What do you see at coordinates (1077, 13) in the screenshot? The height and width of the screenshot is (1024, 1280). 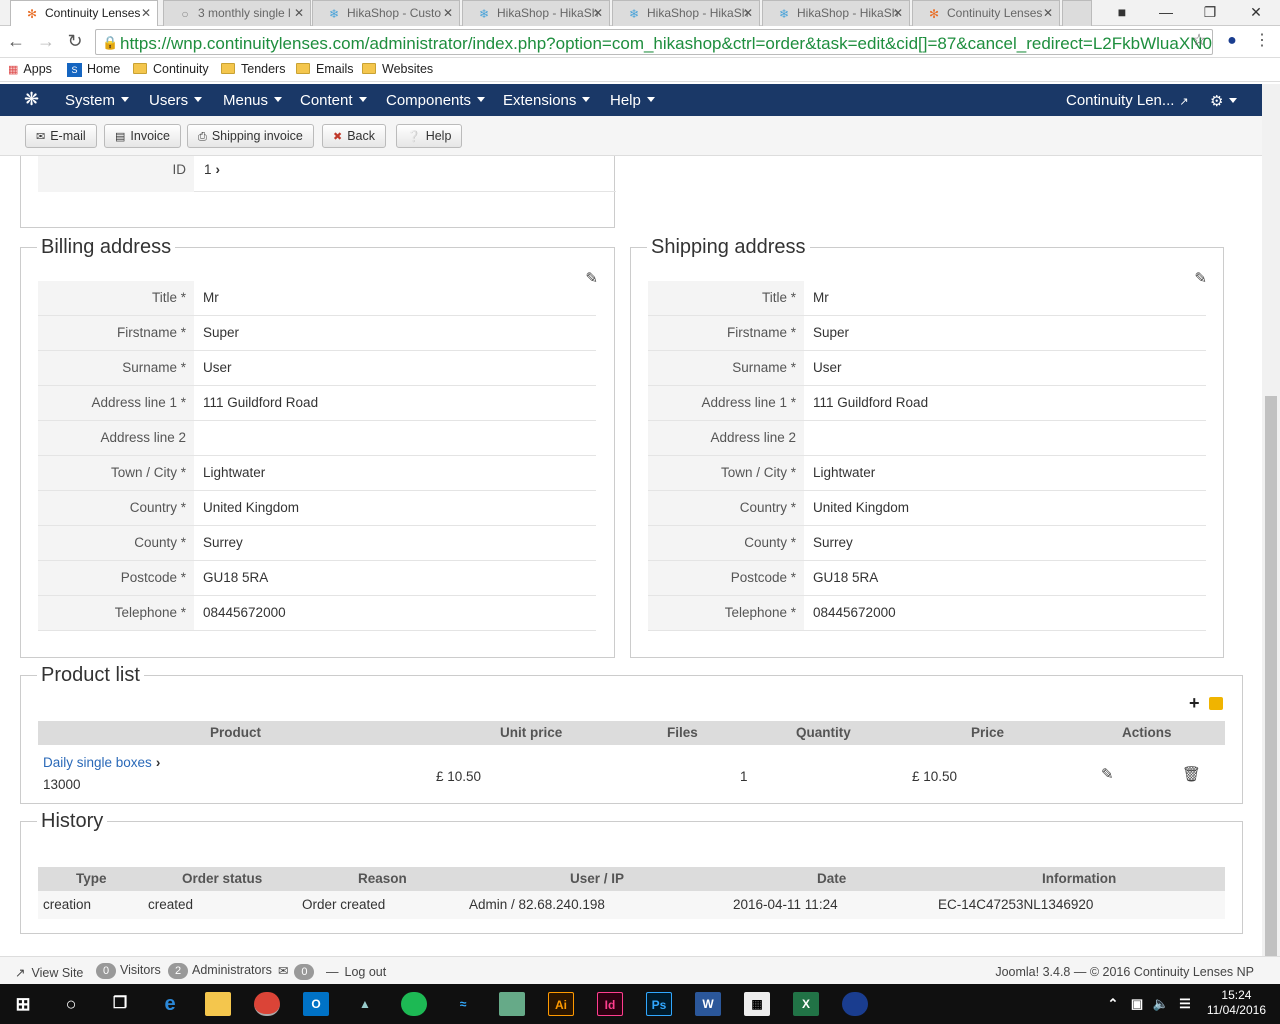 I see `new-tab-button` at bounding box center [1077, 13].